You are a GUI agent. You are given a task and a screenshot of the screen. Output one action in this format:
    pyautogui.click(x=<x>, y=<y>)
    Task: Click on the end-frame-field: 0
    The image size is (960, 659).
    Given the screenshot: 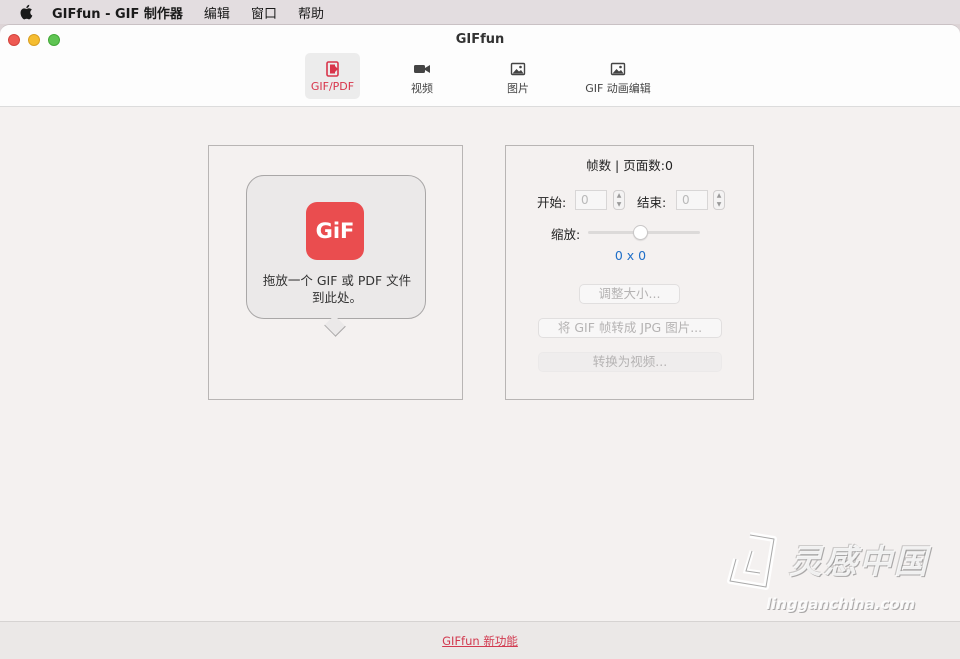 What is the action you would take?
    pyautogui.click(x=692, y=200)
    